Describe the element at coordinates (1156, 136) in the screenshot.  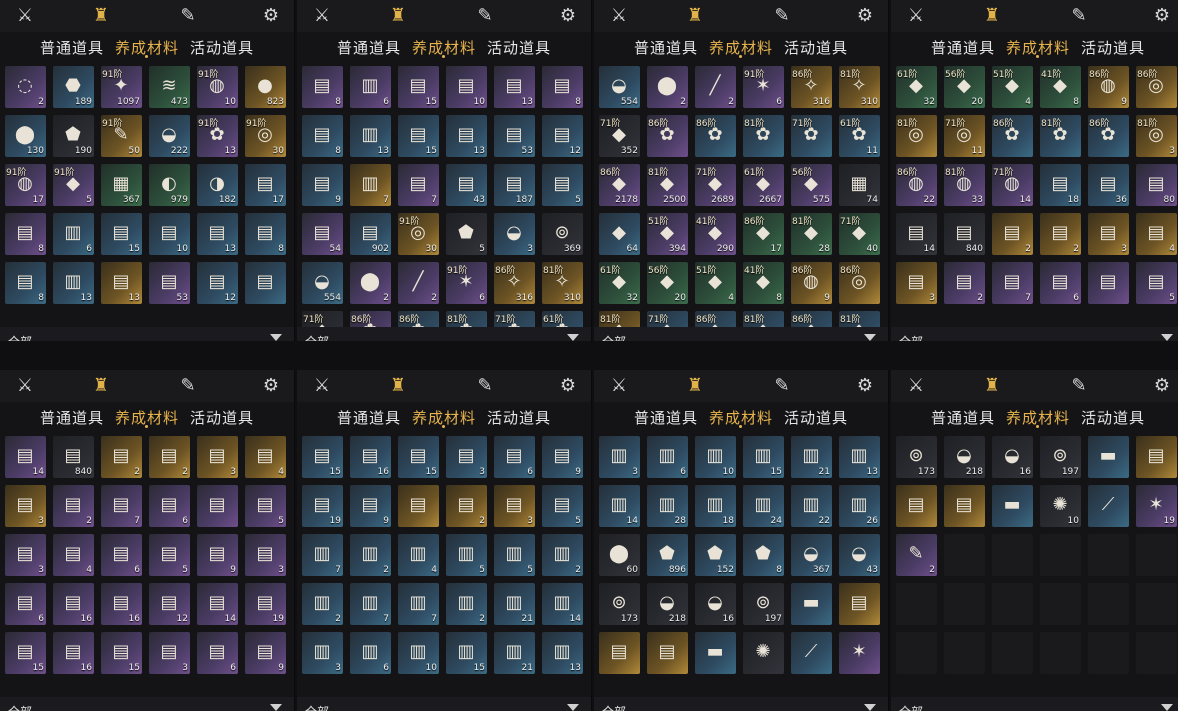
I see `item-slot: ◎ 81阶 3` at that location.